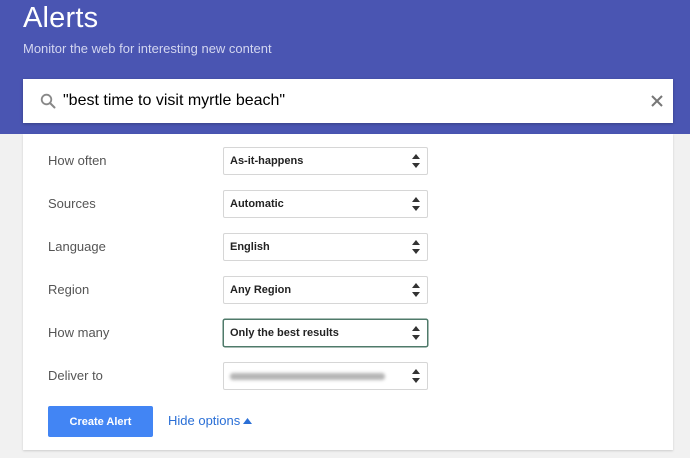  I want to click on option-row-region: Region Any Region, so click(348, 290).